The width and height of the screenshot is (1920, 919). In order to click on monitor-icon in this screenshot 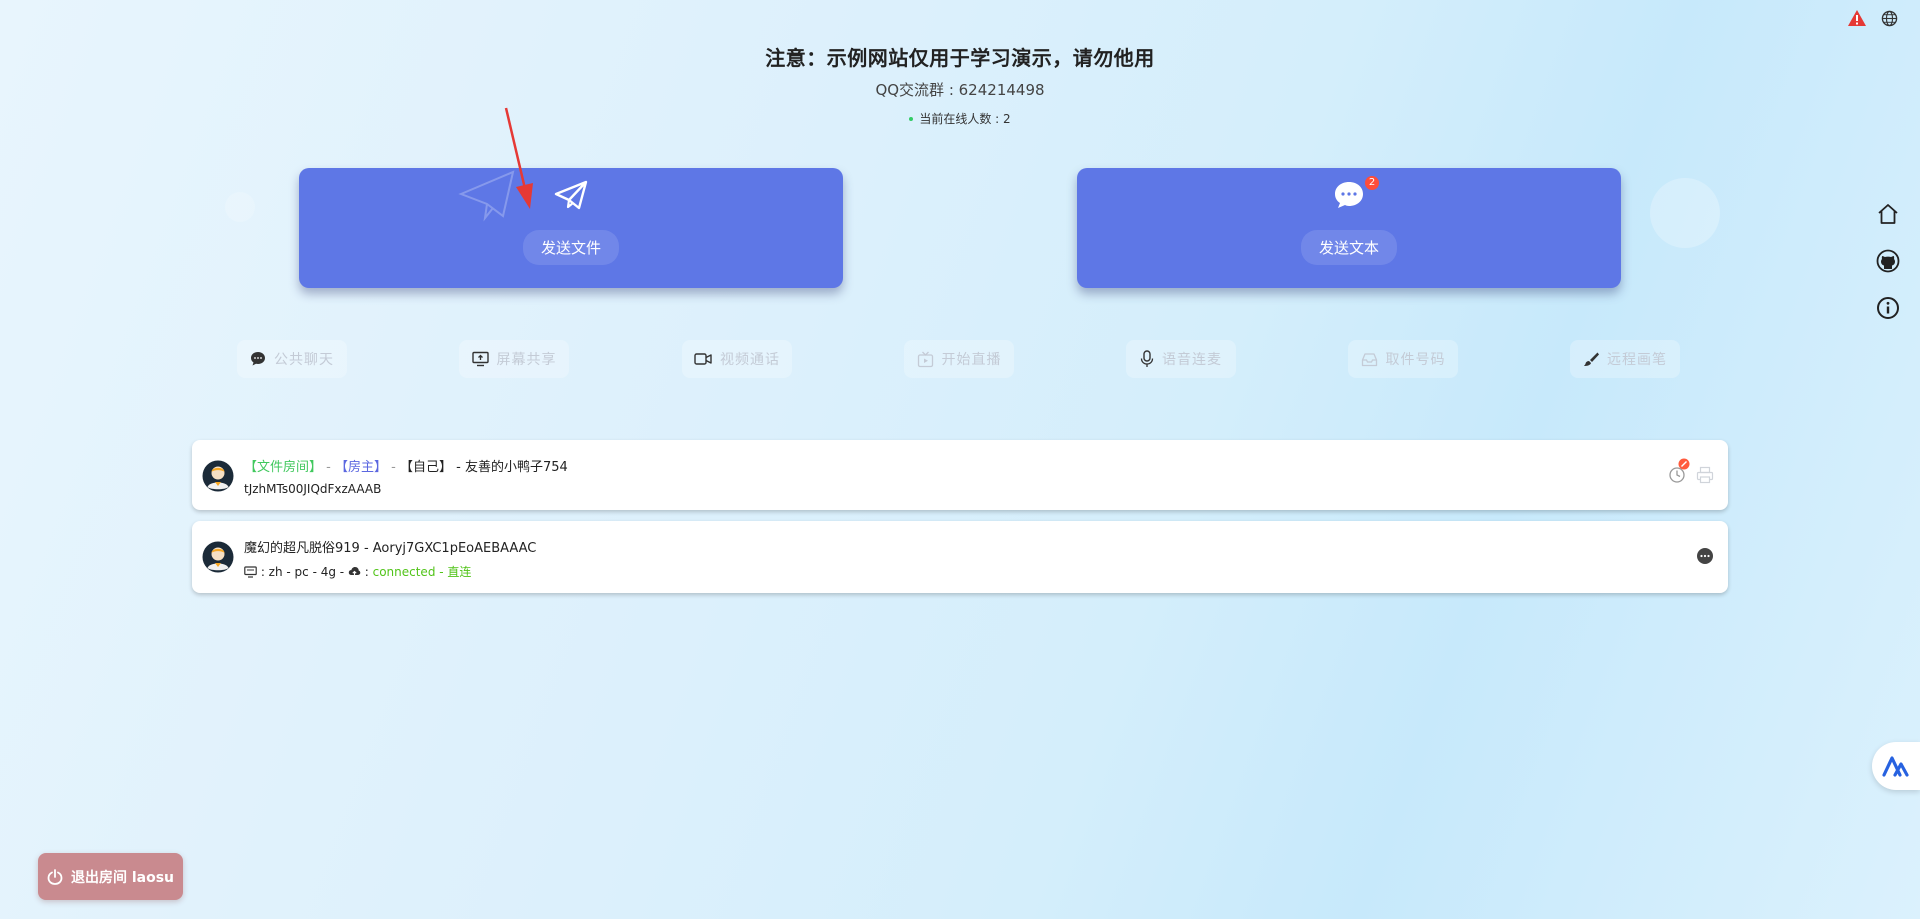, I will do `click(250, 571)`.